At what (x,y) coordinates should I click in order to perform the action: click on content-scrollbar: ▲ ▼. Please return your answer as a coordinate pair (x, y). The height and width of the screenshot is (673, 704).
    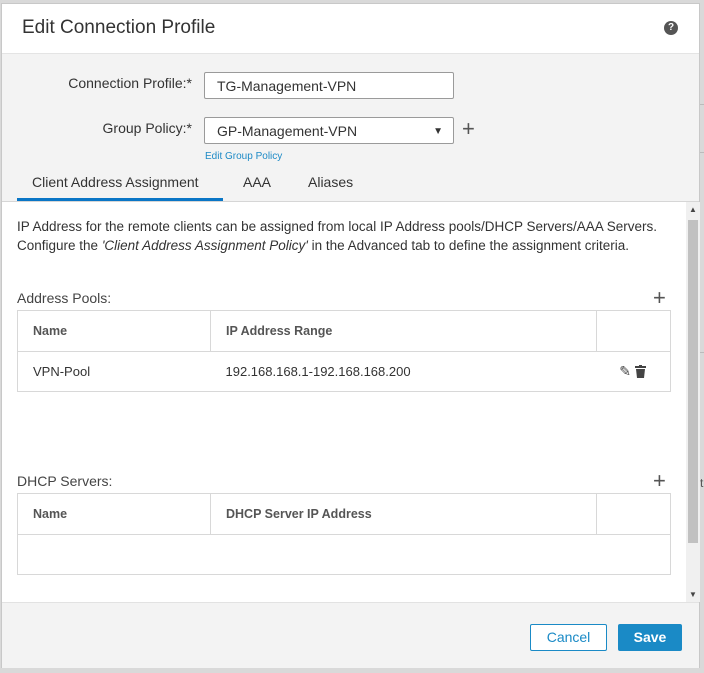
    Looking at the image, I should click on (693, 402).